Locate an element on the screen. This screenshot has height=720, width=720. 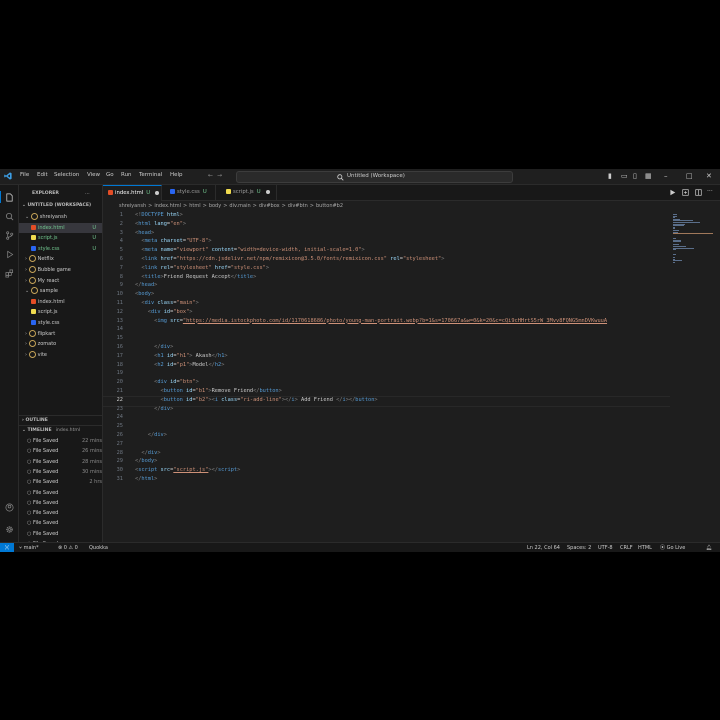
code-line: <head> is located at coordinates (144, 233).